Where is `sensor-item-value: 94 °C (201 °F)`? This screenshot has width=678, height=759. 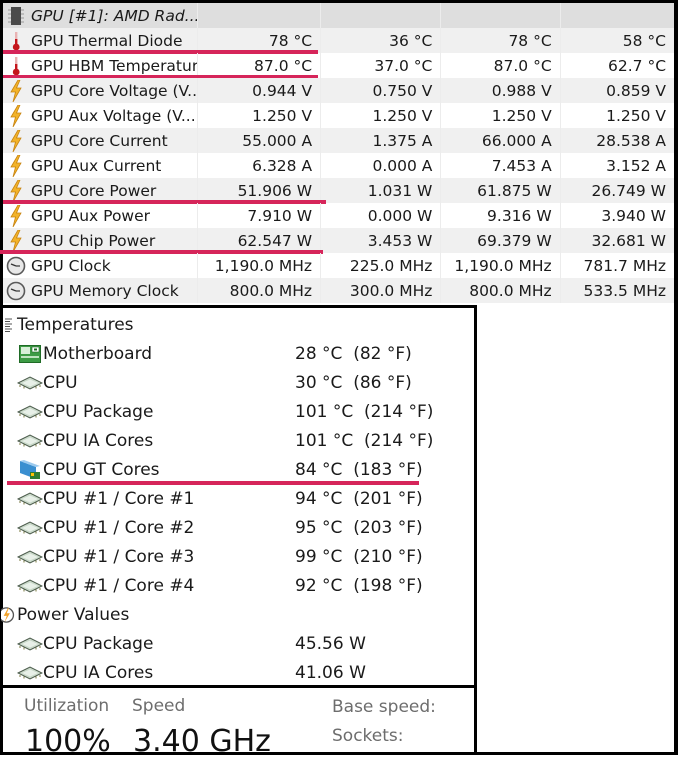 sensor-item-value: 94 °C (201 °F) is located at coordinates (359, 498).